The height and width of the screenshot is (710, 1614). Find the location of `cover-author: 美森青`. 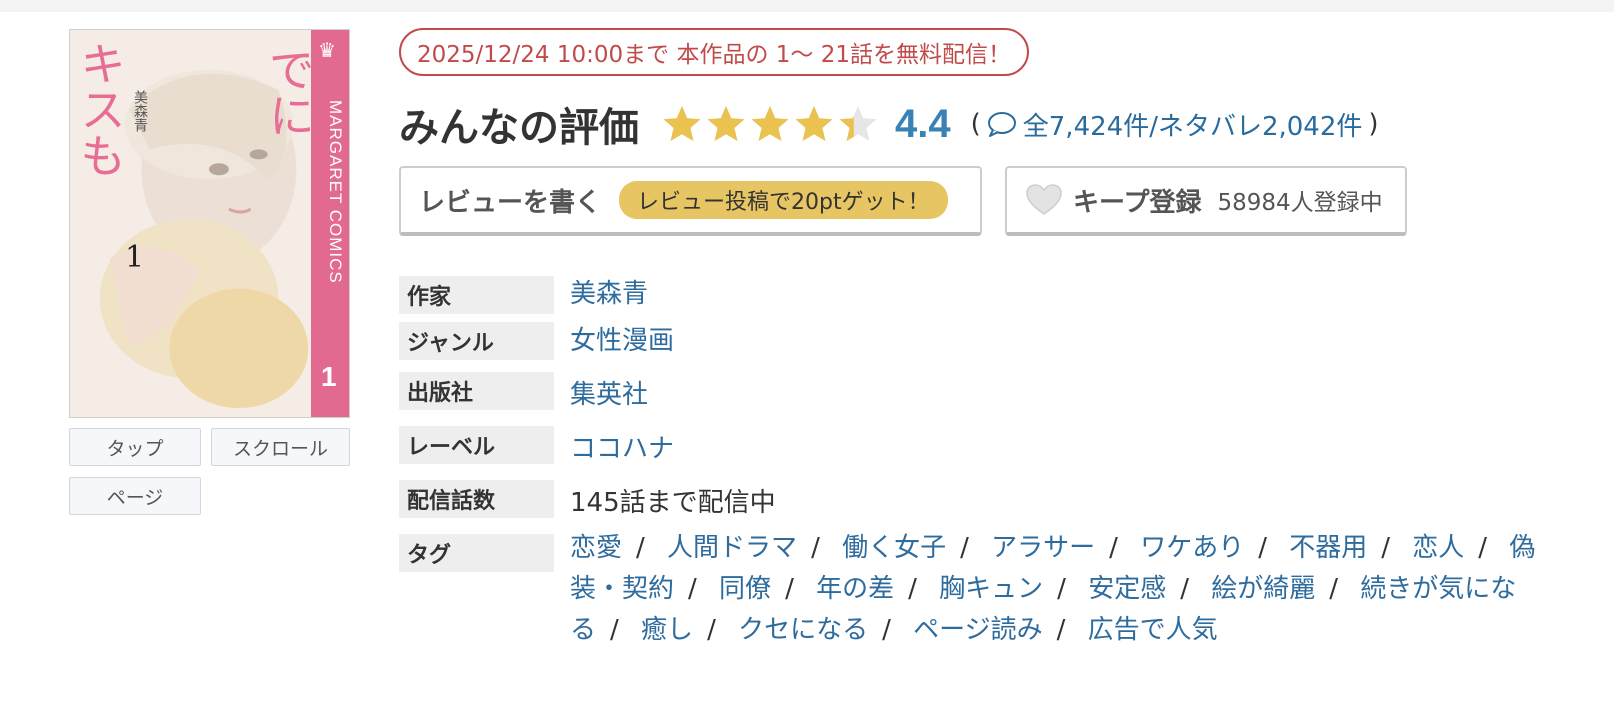

cover-author: 美森青 is located at coordinates (140, 111).